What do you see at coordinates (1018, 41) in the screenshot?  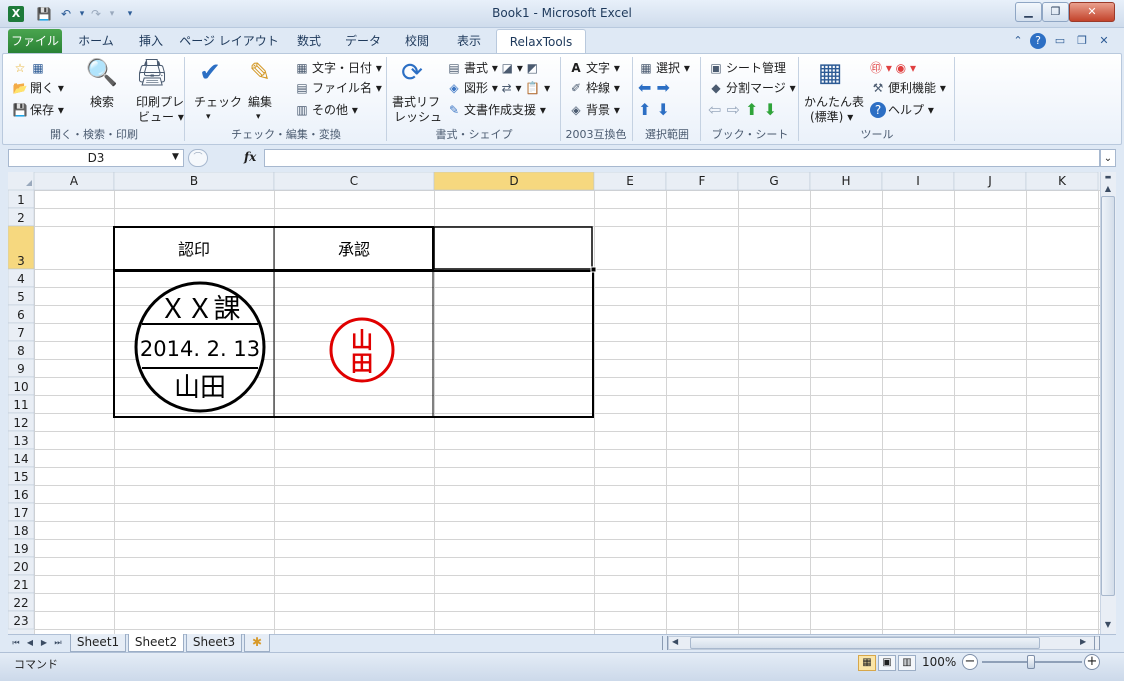 I see `ribbon-collapse-icon: ⌃` at bounding box center [1018, 41].